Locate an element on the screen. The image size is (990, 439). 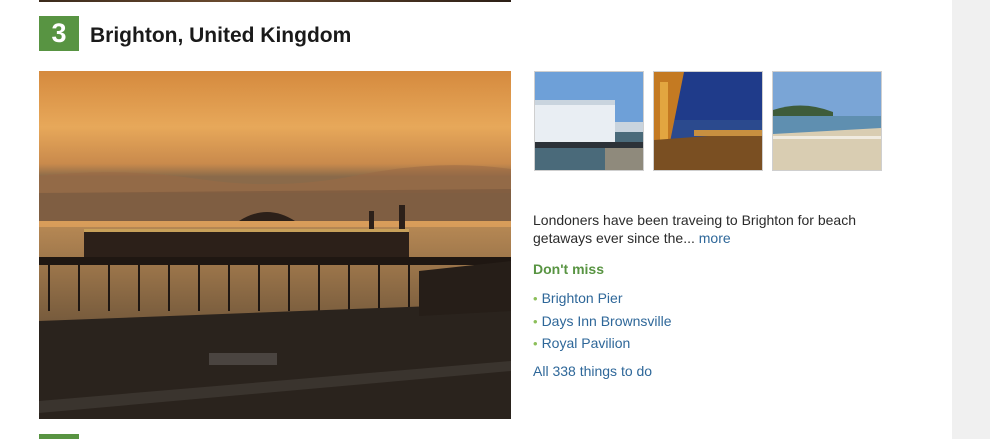
more-link: more is located at coordinates (715, 238).